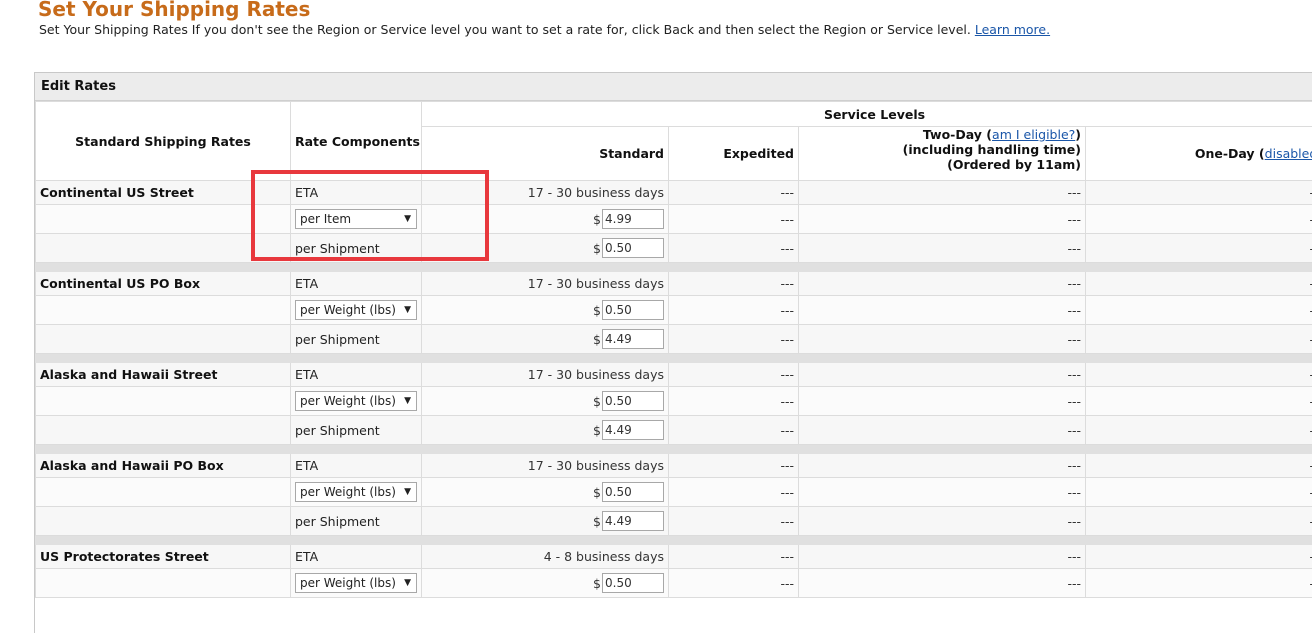 Image resolution: width=1312 pixels, height=633 pixels. I want to click on rate-unit-cell: per Weight (lbs)▼, so click(356, 401).